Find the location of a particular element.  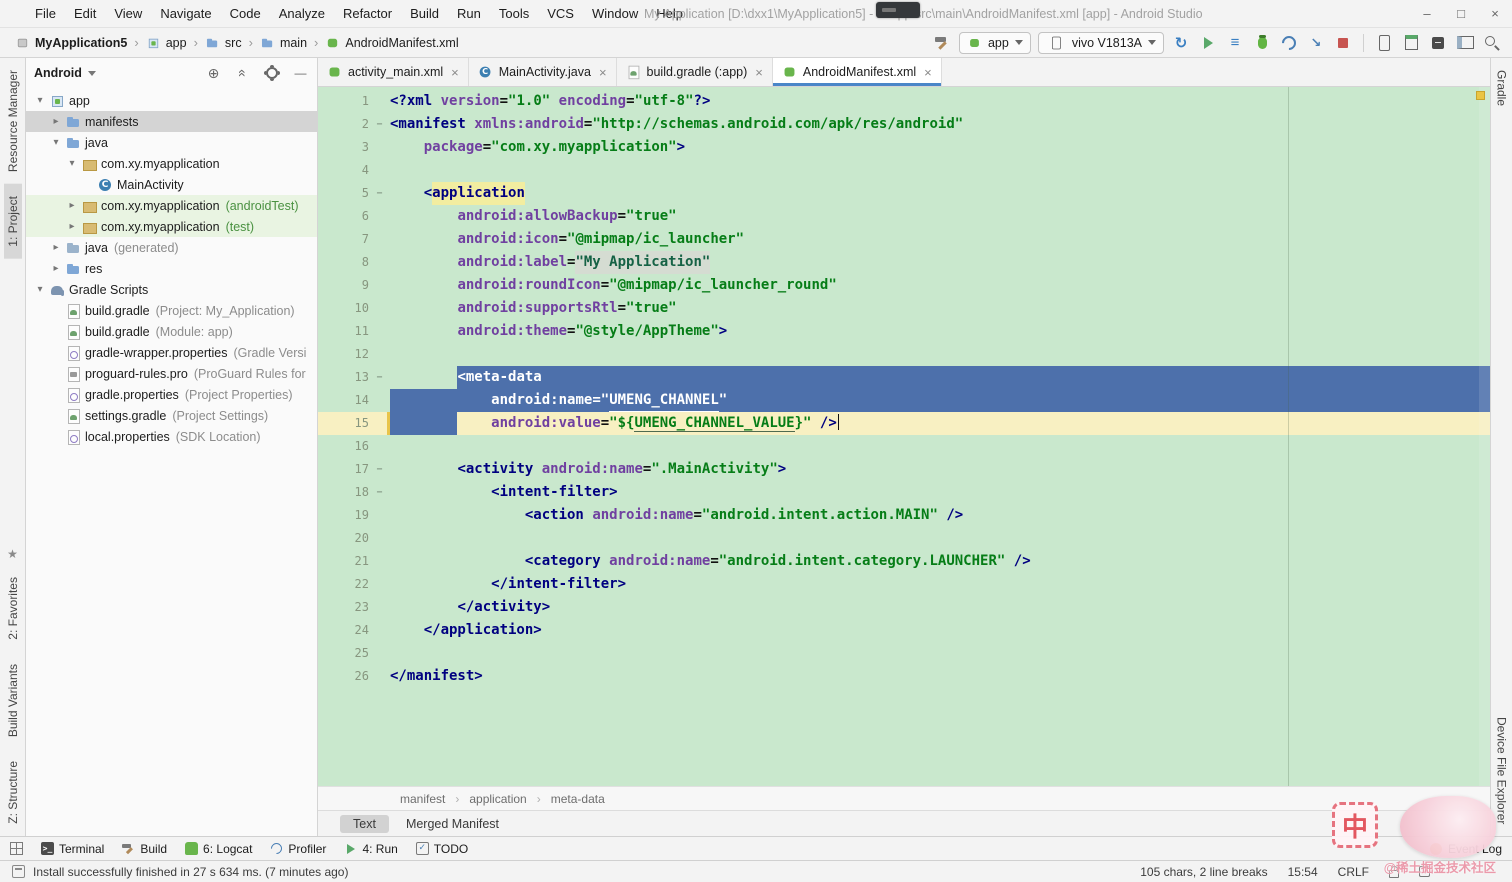

code-line-26: 26 </manifest> is located at coordinates (904, 676).